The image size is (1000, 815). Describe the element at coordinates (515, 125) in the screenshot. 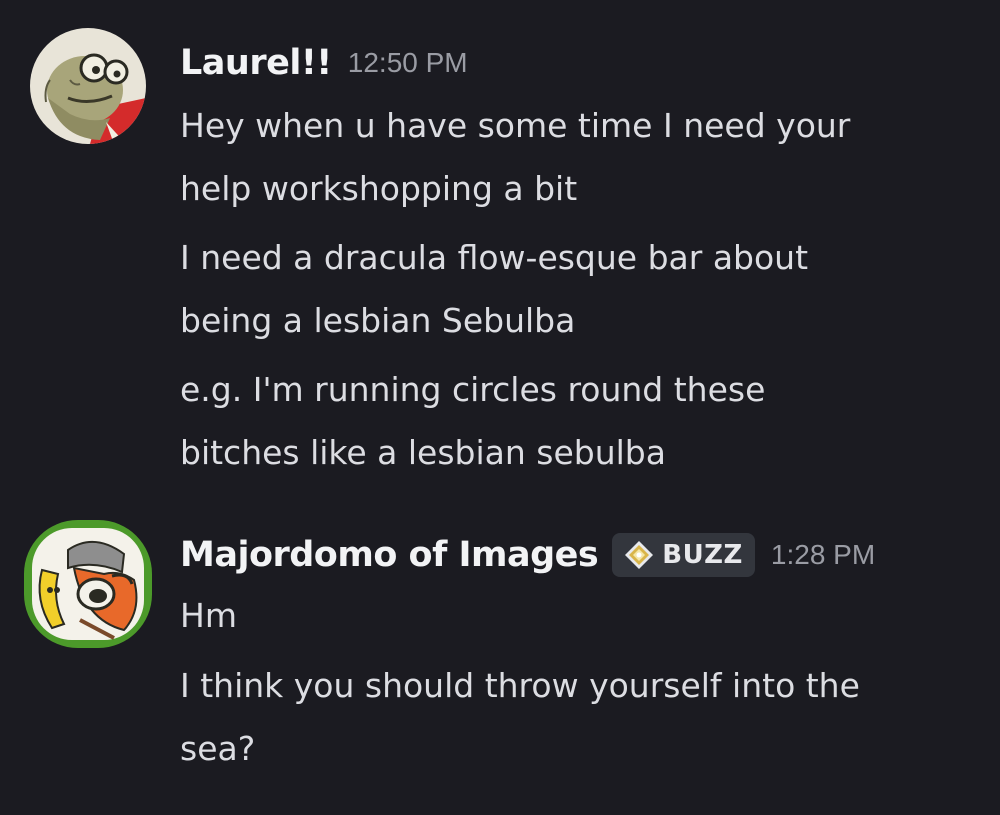

I see `message-line: Hey when u have some time I need your` at that location.